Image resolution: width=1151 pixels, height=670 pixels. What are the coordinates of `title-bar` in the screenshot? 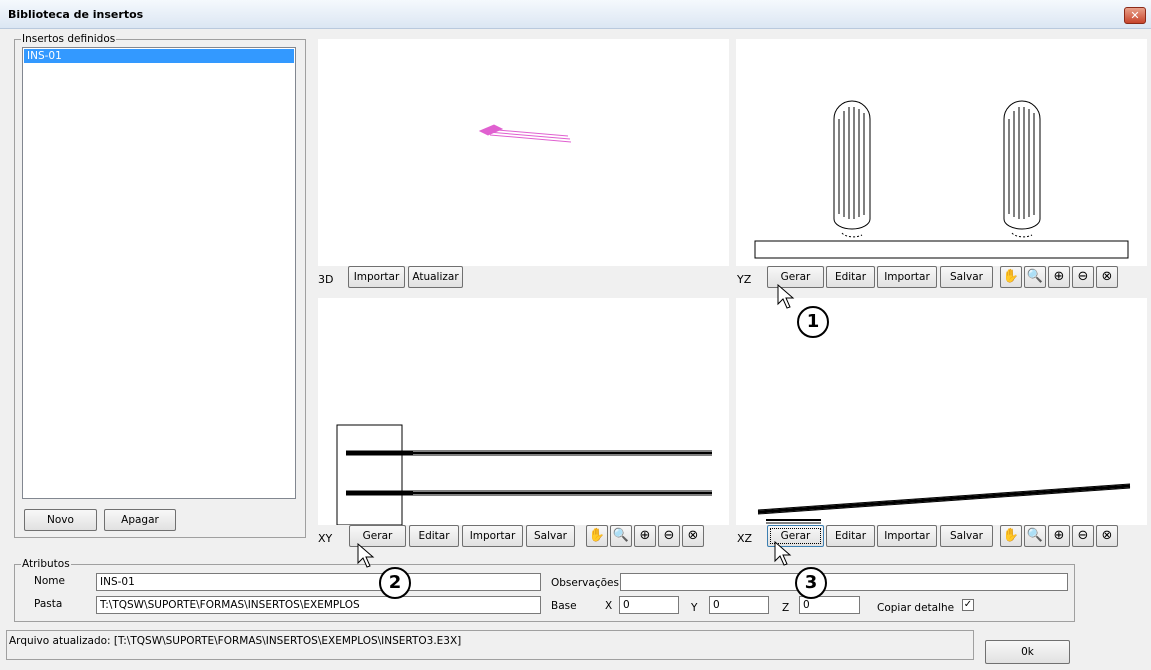 It's located at (575, 14).